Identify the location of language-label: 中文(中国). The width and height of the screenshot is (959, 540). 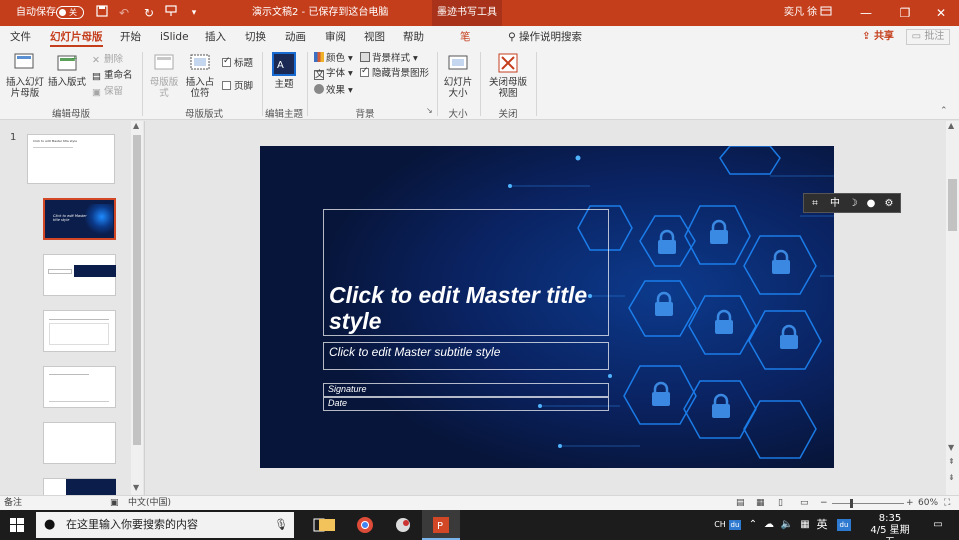
(149, 503).